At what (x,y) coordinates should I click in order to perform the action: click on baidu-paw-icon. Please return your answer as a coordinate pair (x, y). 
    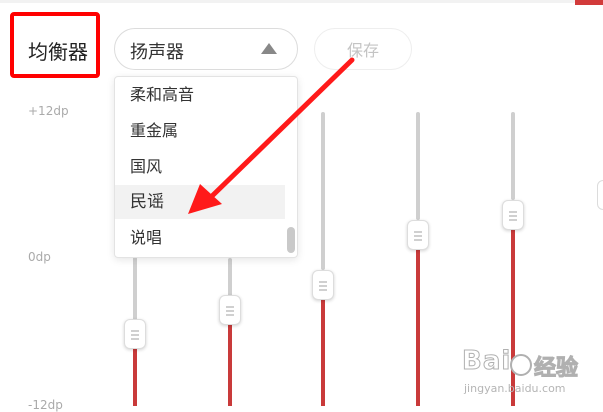
    Looking at the image, I should click on (521, 365).